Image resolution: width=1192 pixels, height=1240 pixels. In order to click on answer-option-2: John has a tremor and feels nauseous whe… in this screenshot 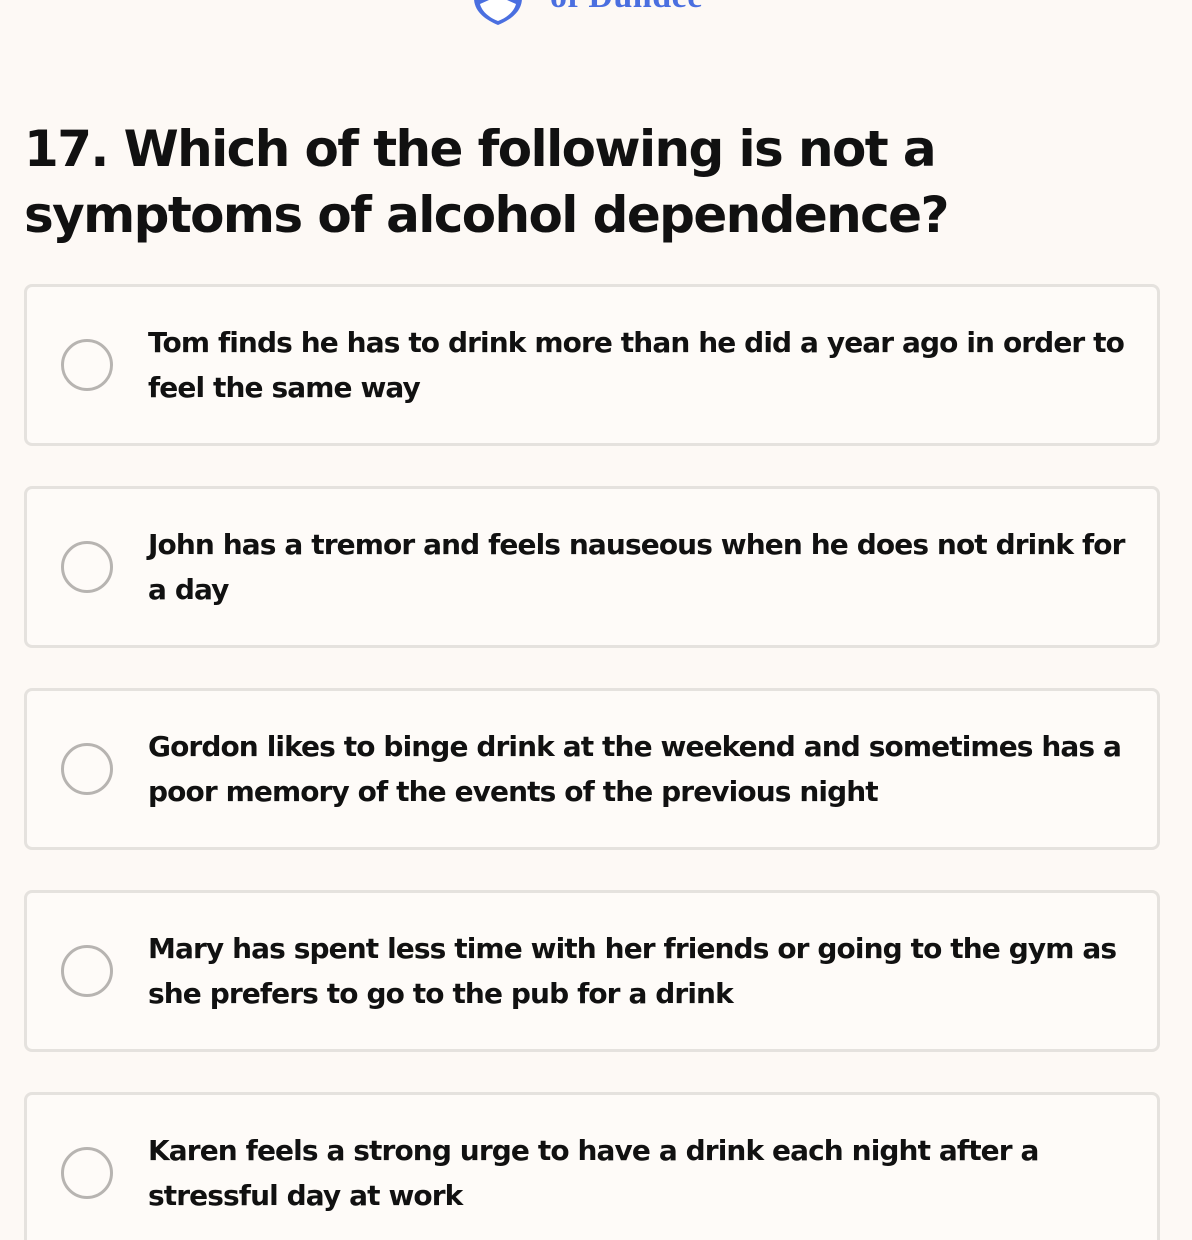, I will do `click(592, 567)`.